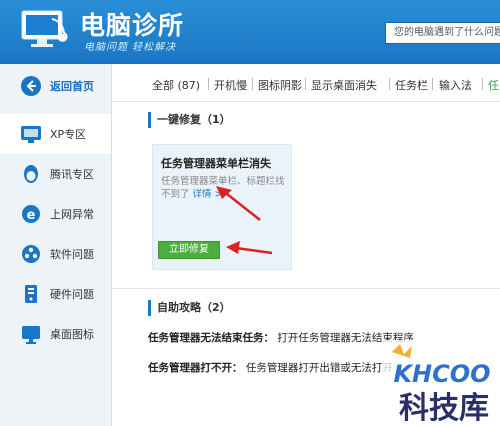 This screenshot has height=426, width=500. Describe the element at coordinates (130, 47) in the screenshot. I see `app-subtitle: 电脑问题 轻松解决` at that location.